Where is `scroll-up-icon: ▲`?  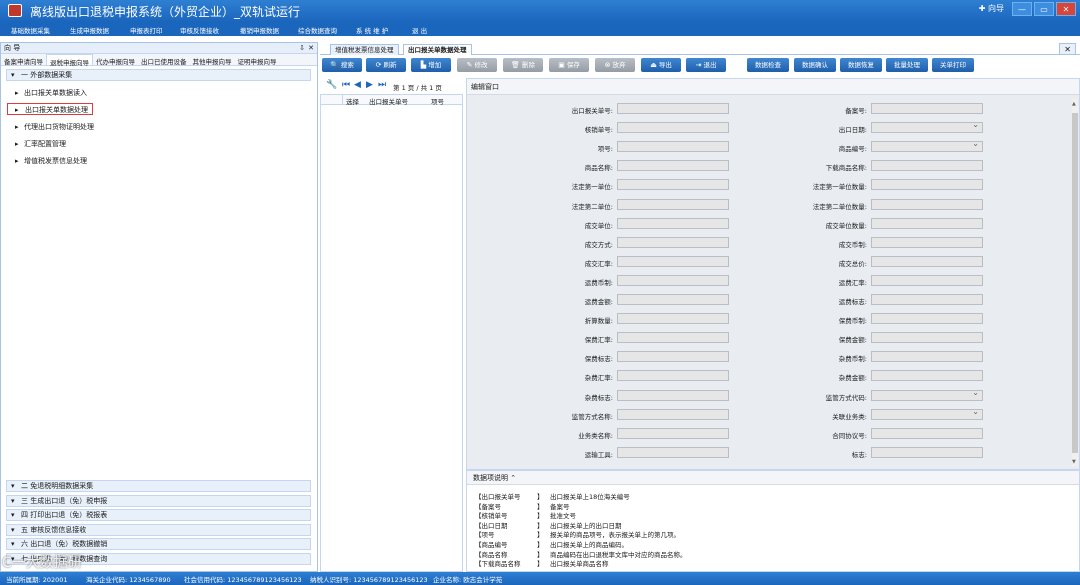 scroll-up-icon: ▲ is located at coordinates (1074, 104).